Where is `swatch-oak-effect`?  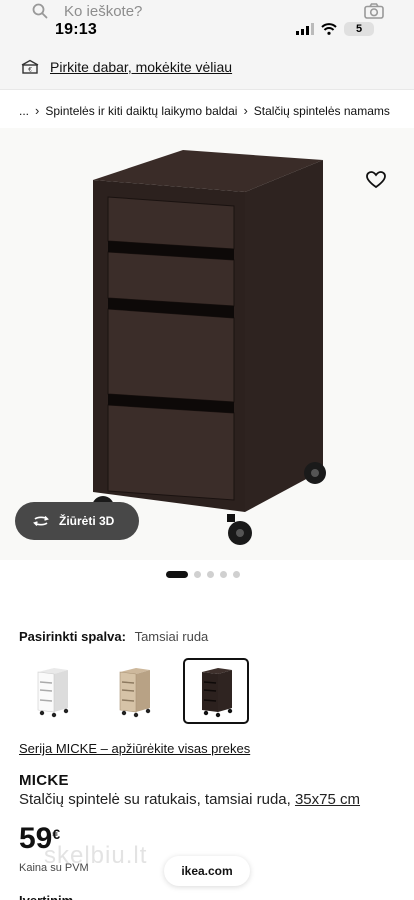
swatch-oak-effect is located at coordinates (134, 691).